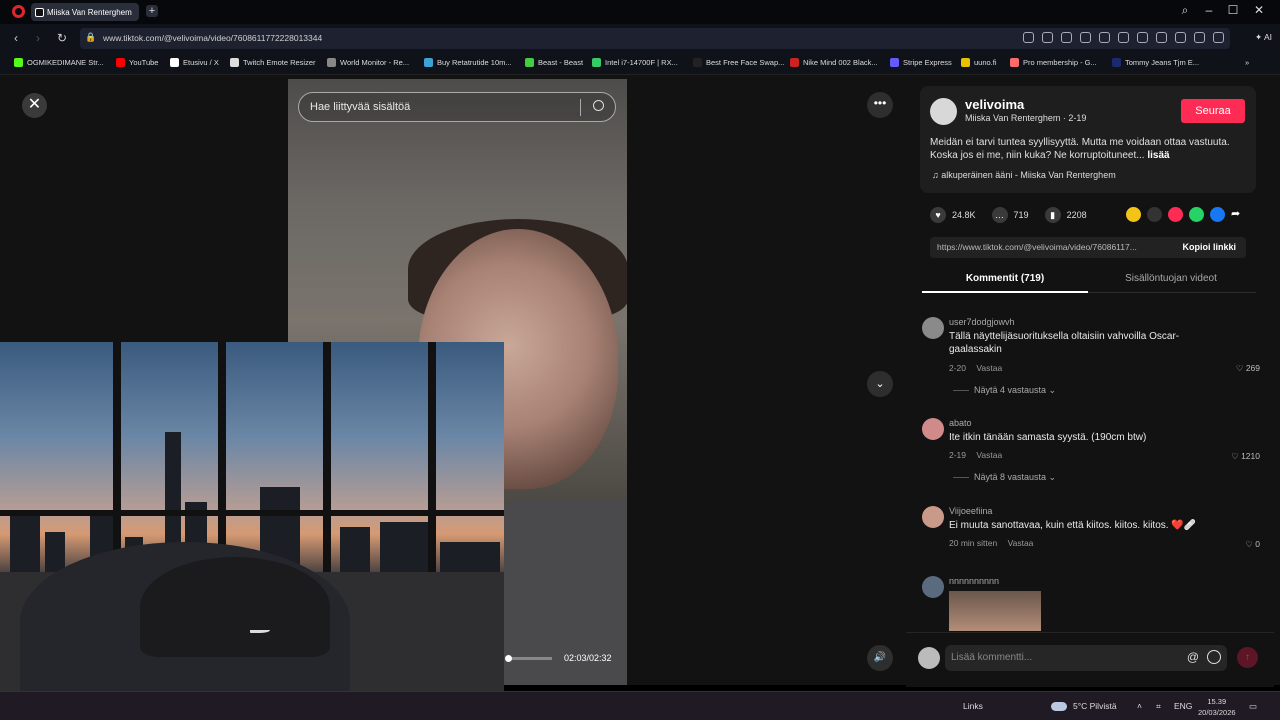 This screenshot has height=720, width=1280. What do you see at coordinates (1026, 118) in the screenshot?
I see `creator-subline: Miiska Van Renterghem · 2-19` at bounding box center [1026, 118].